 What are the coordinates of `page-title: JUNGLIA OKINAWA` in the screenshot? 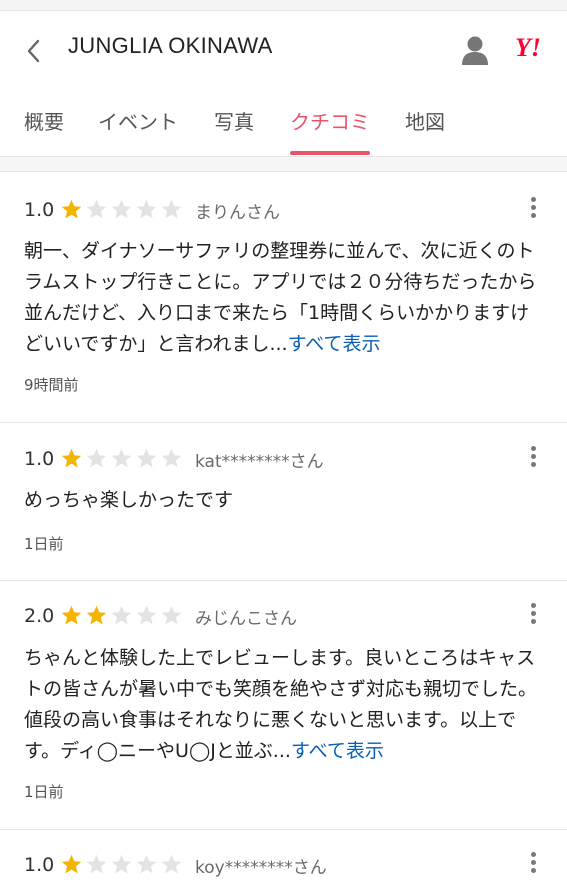 It's located at (170, 45).